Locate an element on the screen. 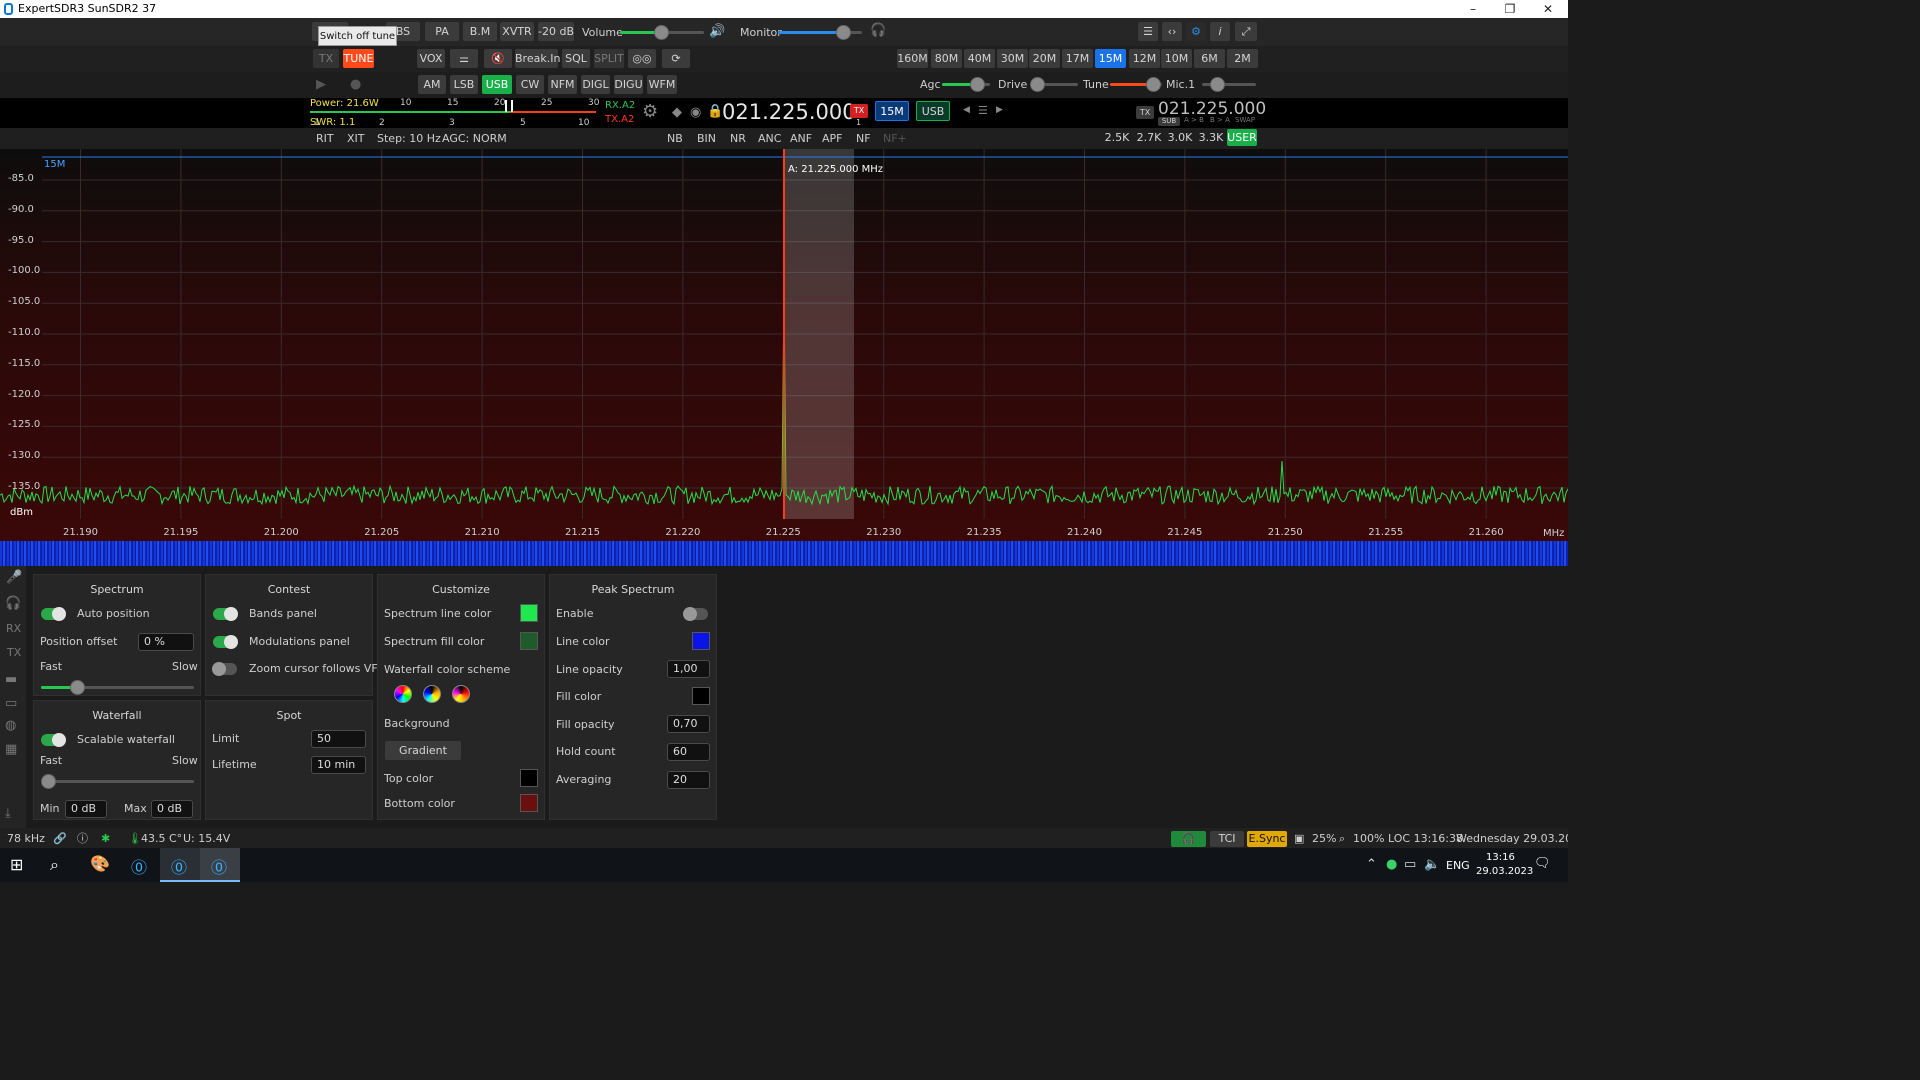  modulations-panel-toggle is located at coordinates (225, 642).